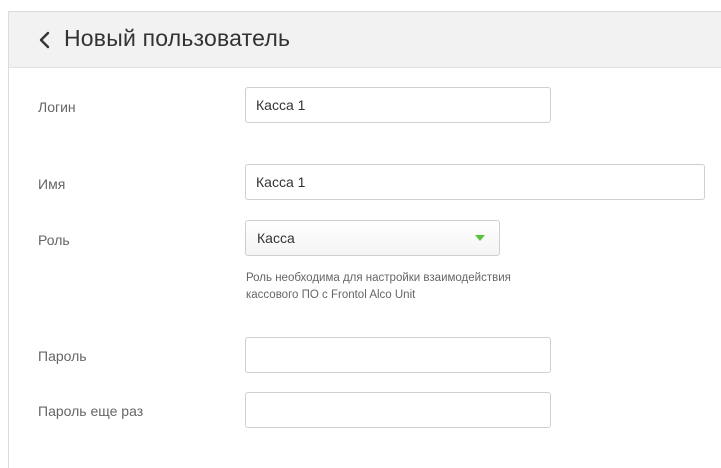 This screenshot has height=468, width=721. What do you see at coordinates (54, 240) in the screenshot?
I see `role-label: Роль` at bounding box center [54, 240].